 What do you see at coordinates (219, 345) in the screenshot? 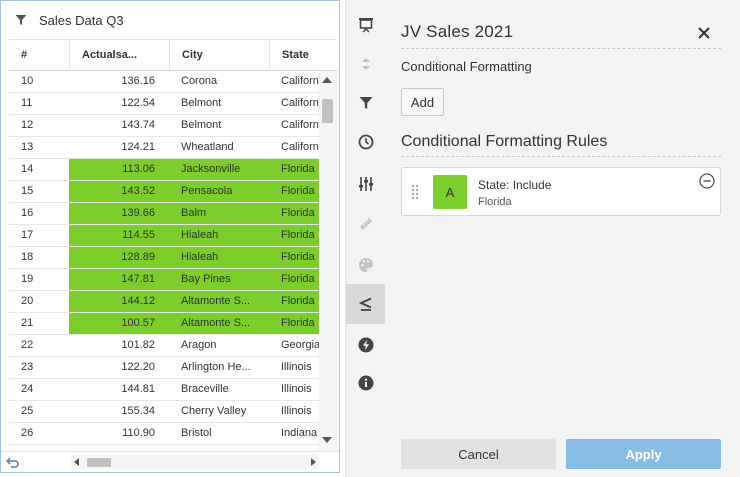
I see `cell-city: Aragon` at bounding box center [219, 345].